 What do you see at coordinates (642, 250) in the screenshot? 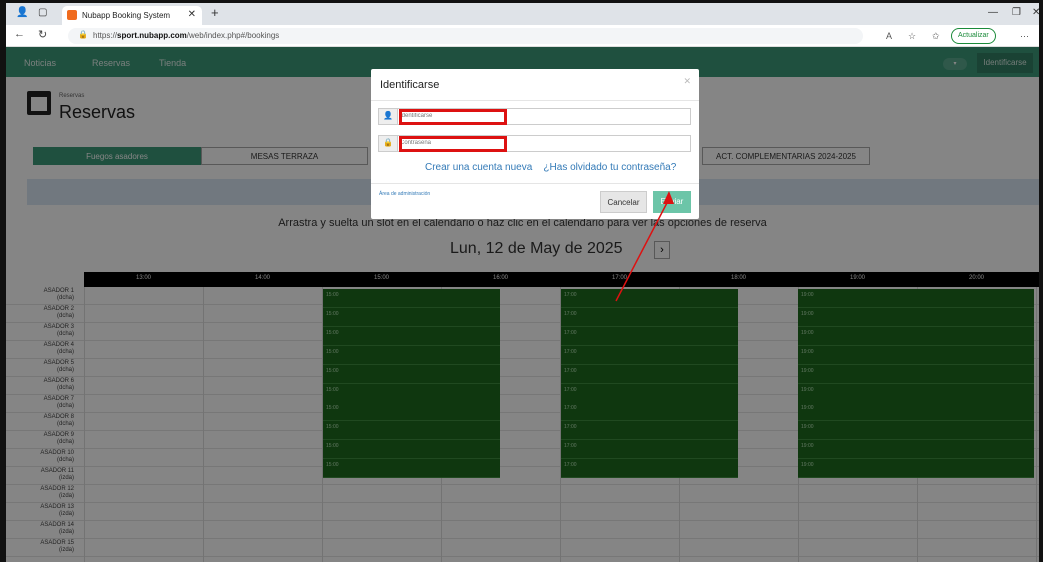
I see `arrow-line` at bounding box center [642, 250].